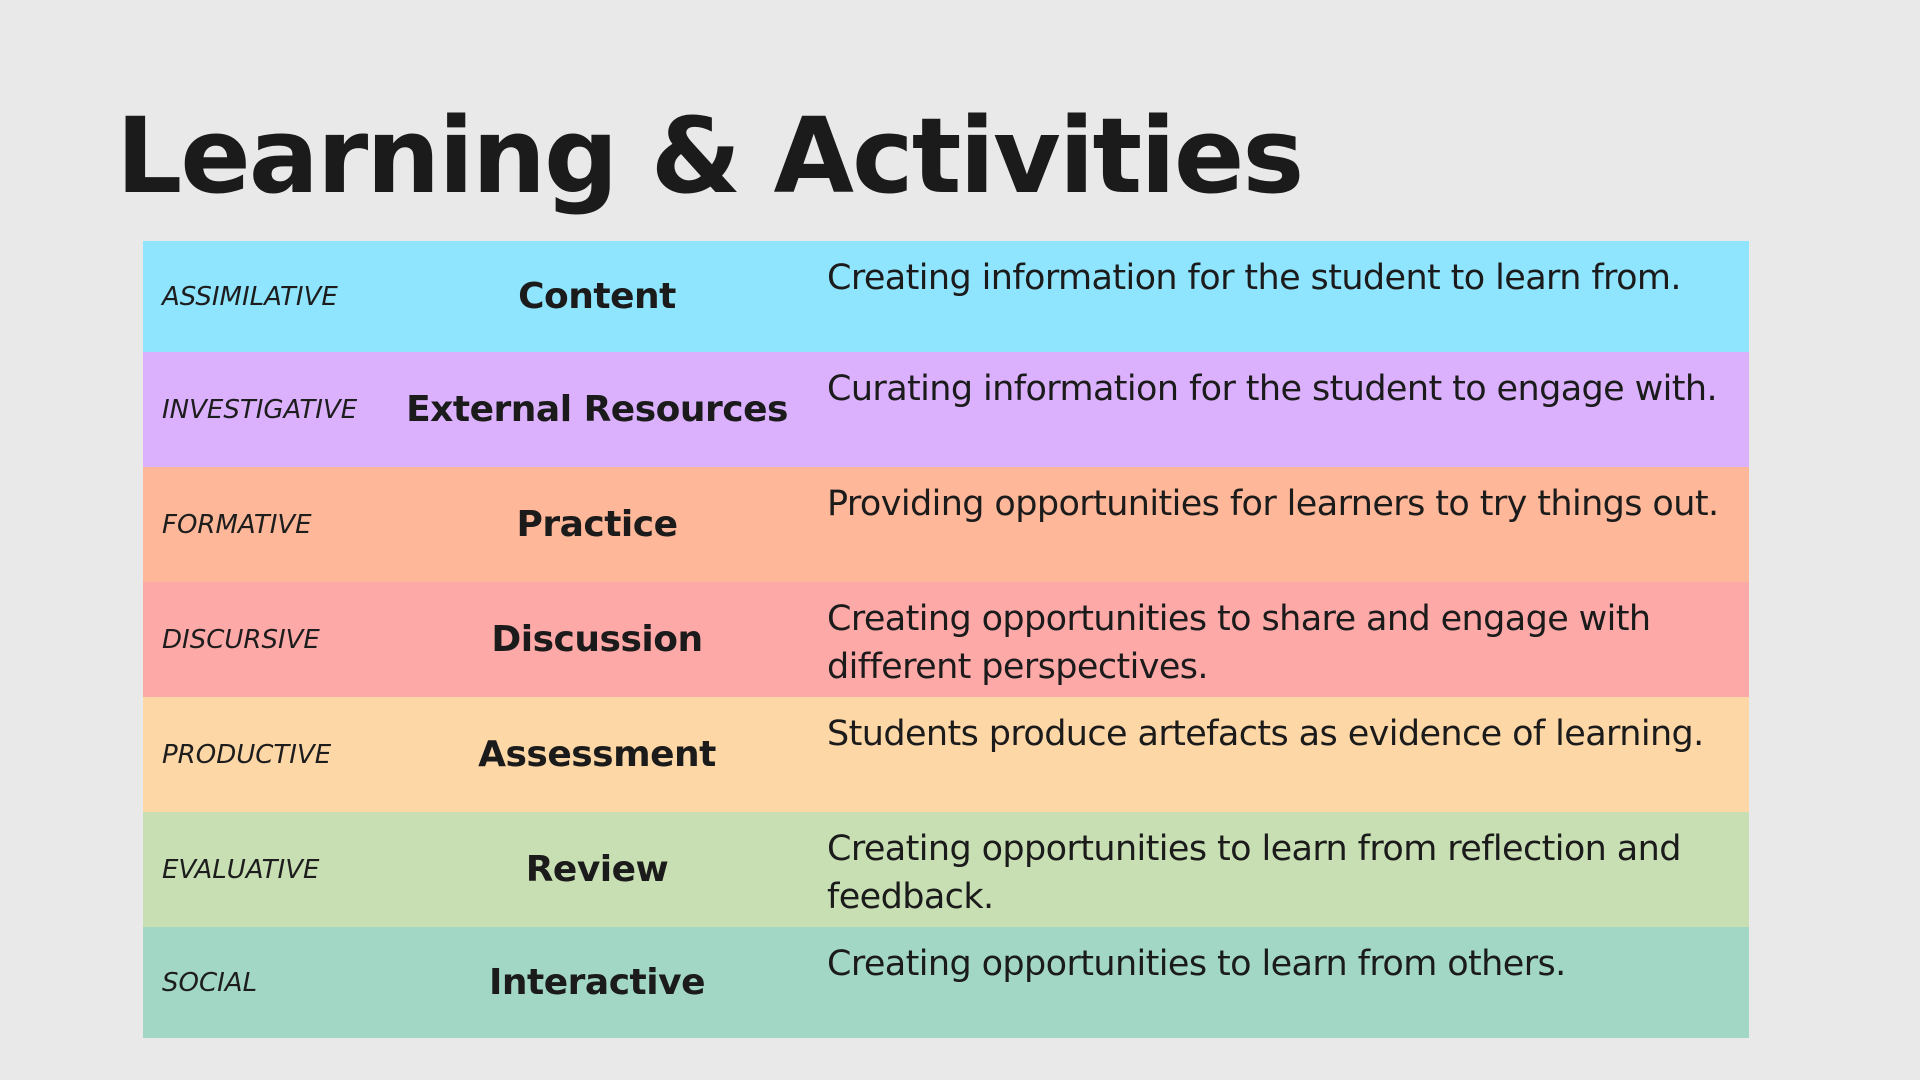 This screenshot has width=1920, height=1080. Describe the element at coordinates (241, 869) in the screenshot. I see `activity-type: EVALUATIVE` at that location.